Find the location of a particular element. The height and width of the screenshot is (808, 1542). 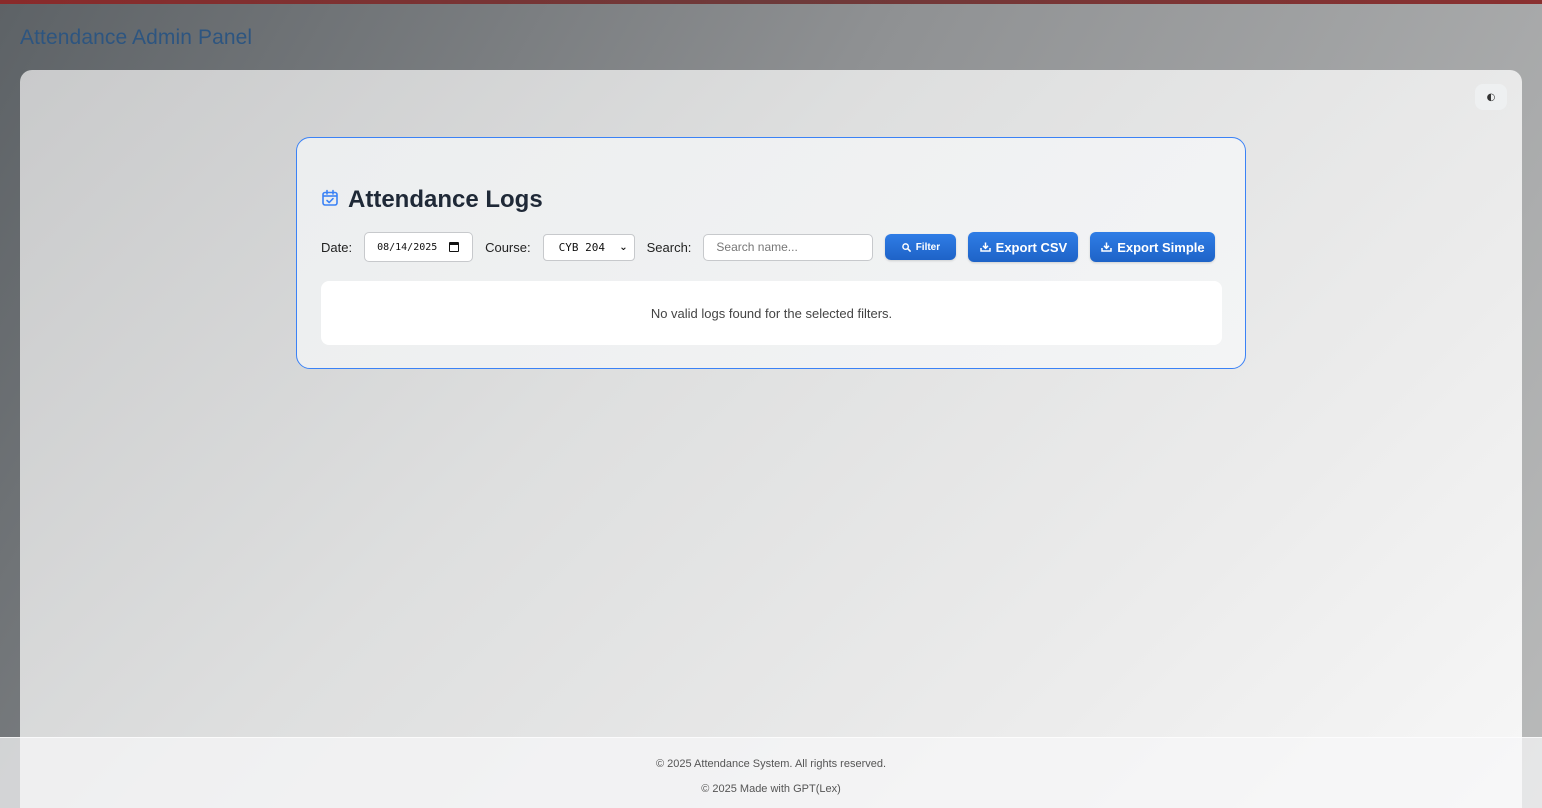

calendar-check-icon is located at coordinates (330, 197).